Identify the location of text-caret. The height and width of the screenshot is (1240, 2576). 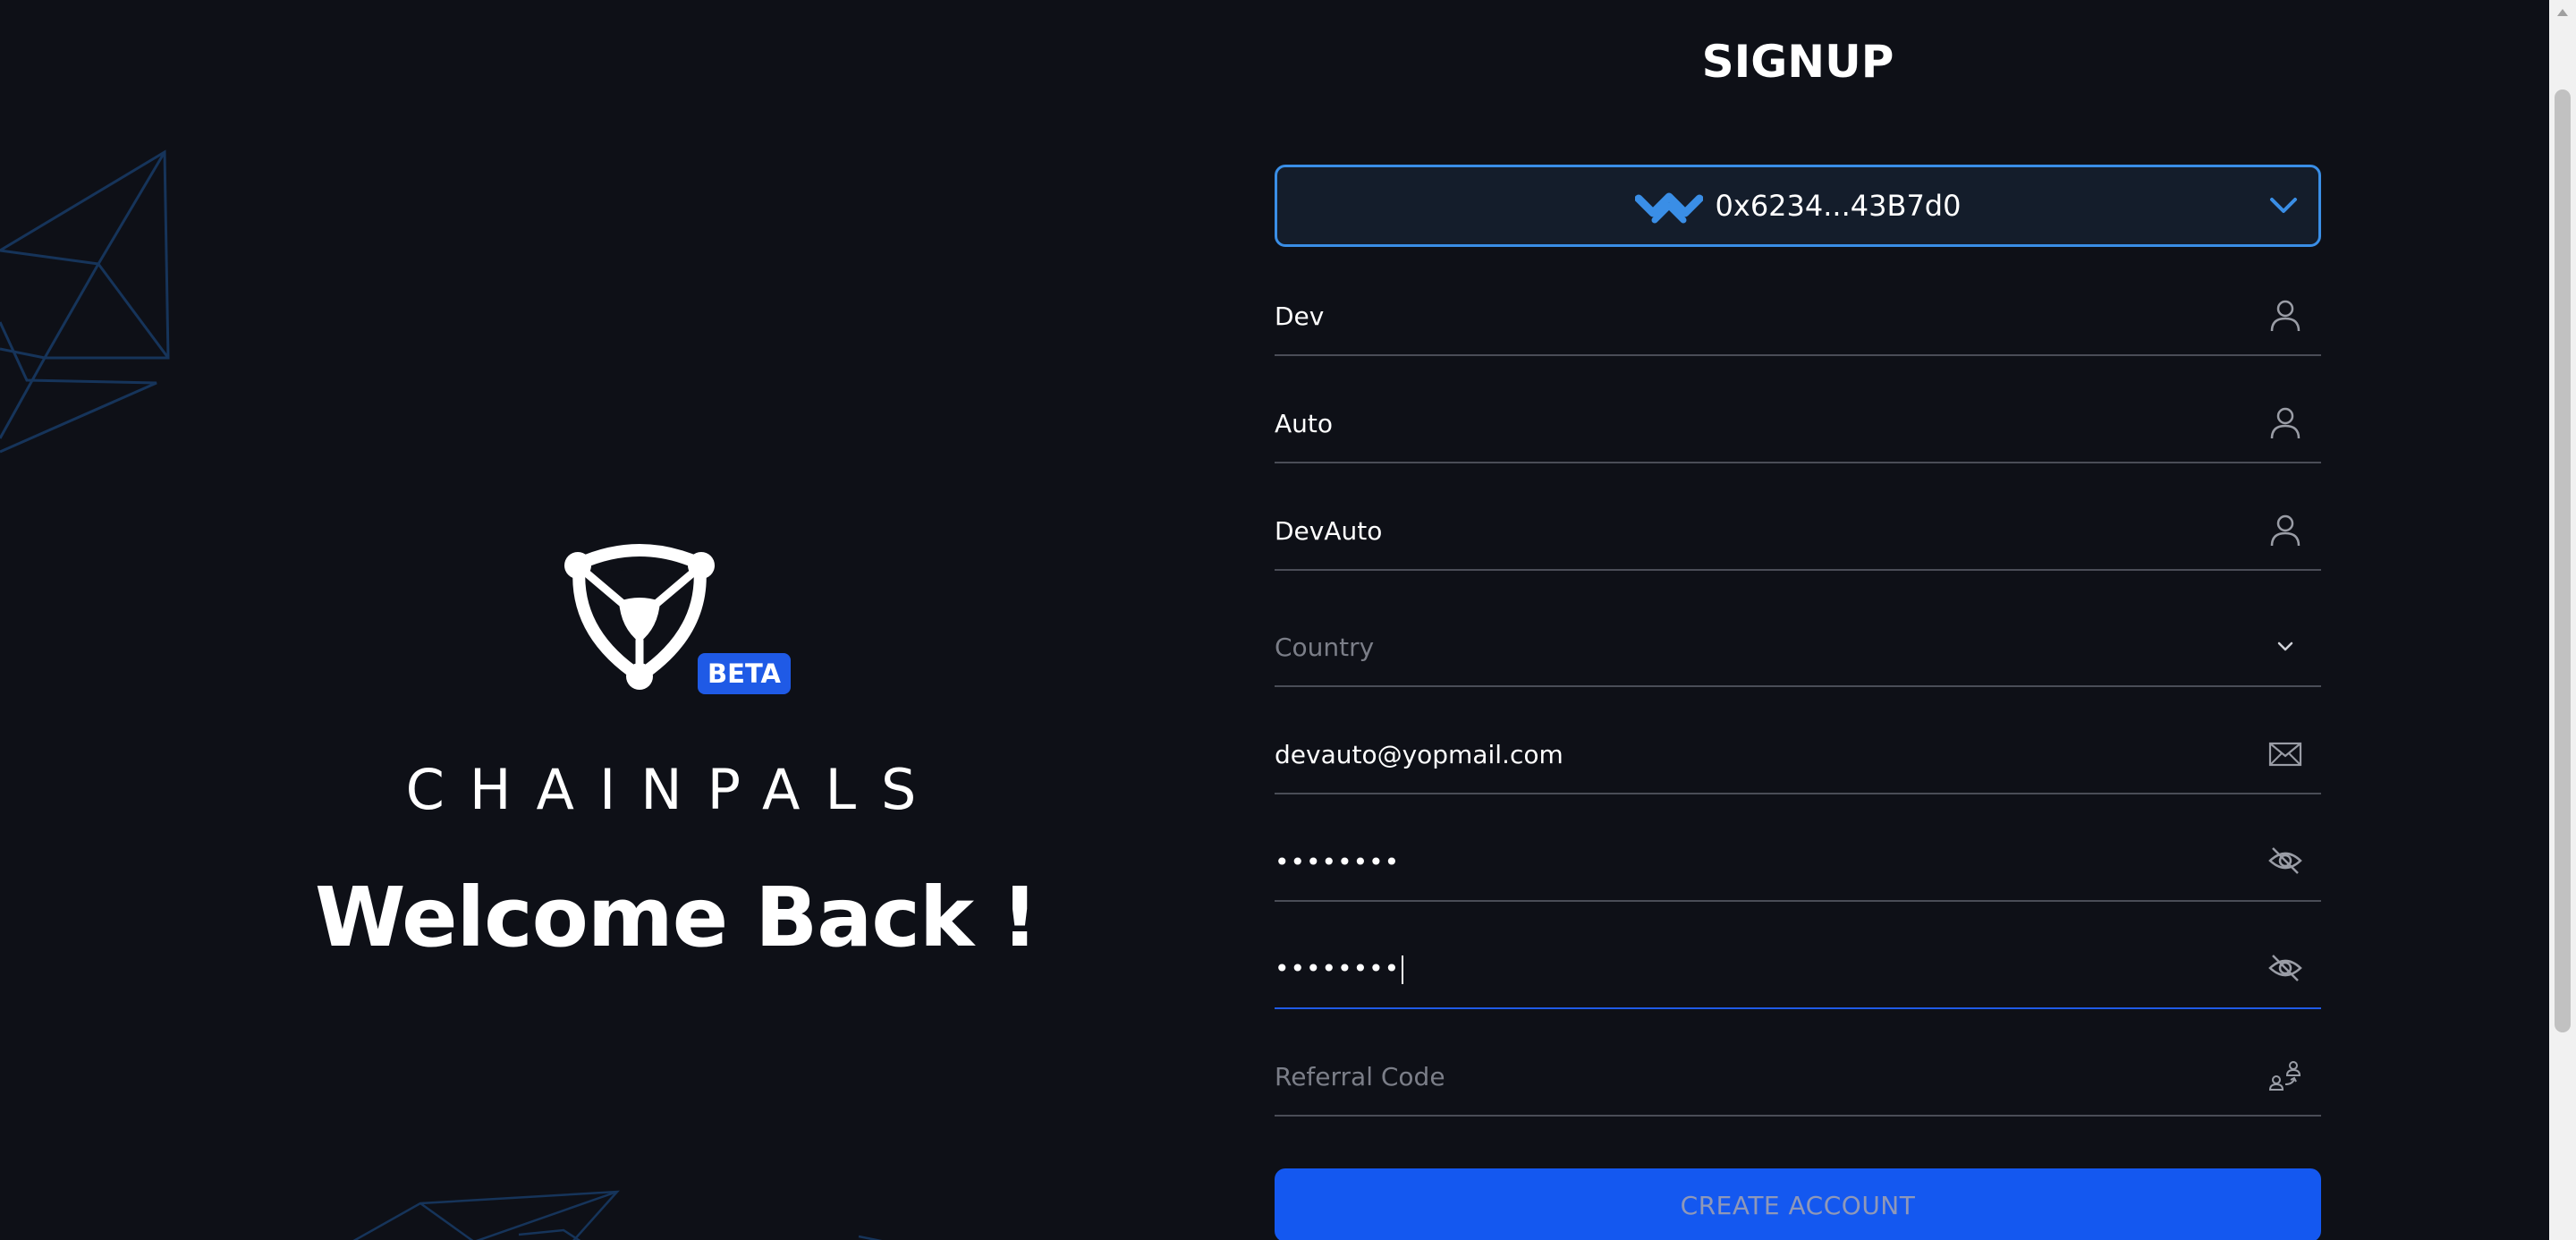
(1403, 969).